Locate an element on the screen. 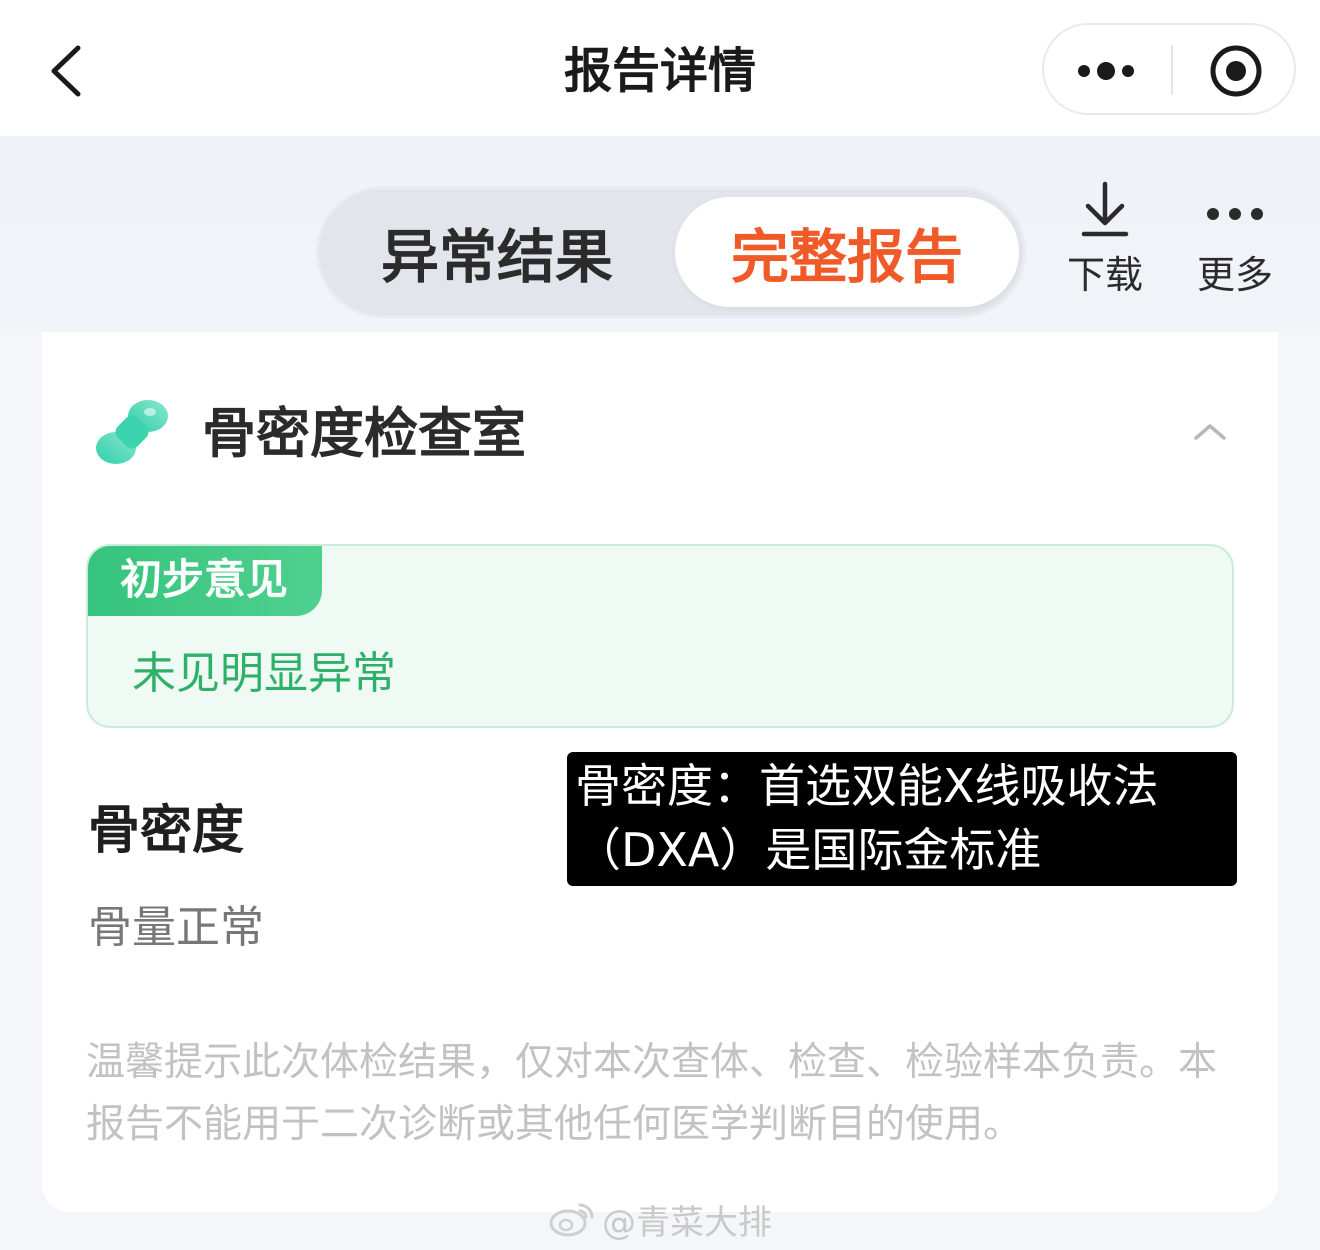 The width and height of the screenshot is (1320, 1250). more-dots-icon is located at coordinates (1235, 214).